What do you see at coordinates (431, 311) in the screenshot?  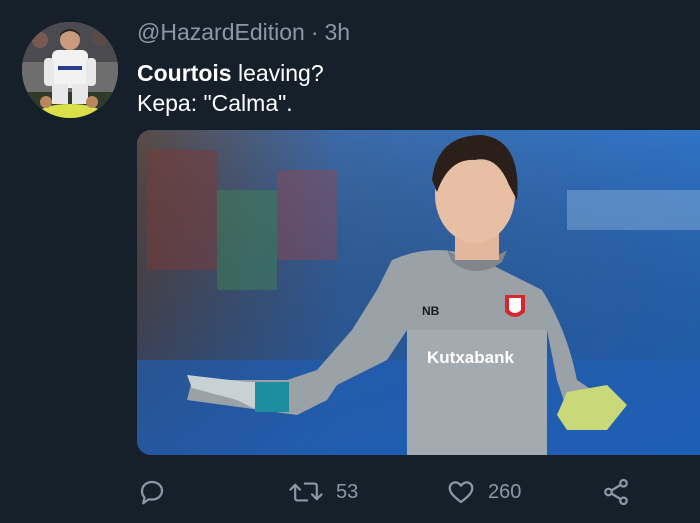 I see `svg-text: NB` at bounding box center [431, 311].